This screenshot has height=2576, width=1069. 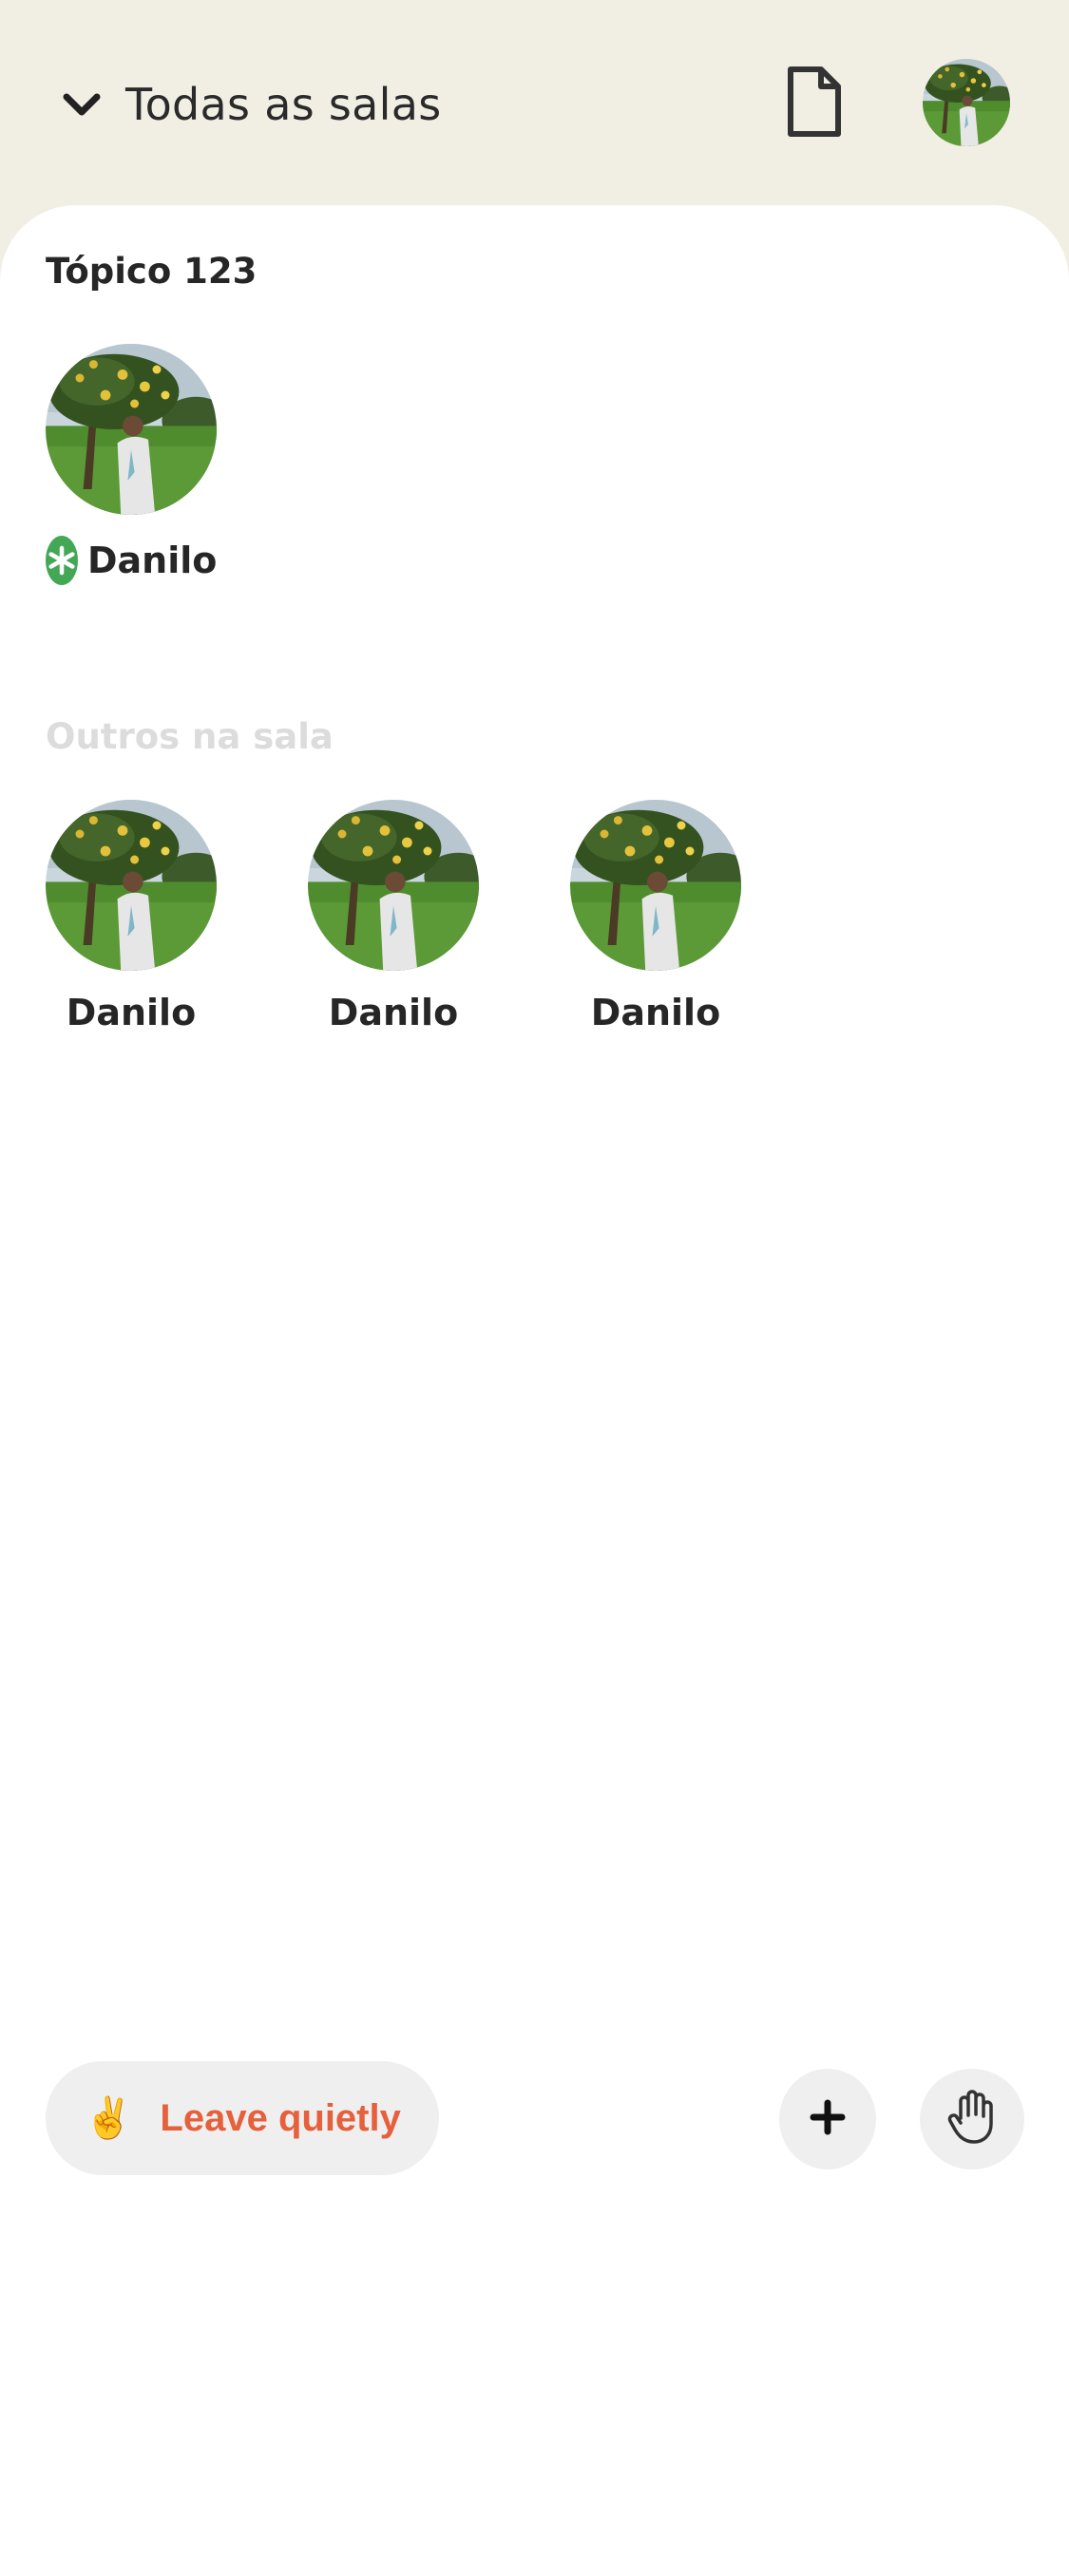 I want to click on raise-hand-icon, so click(x=972, y=2119).